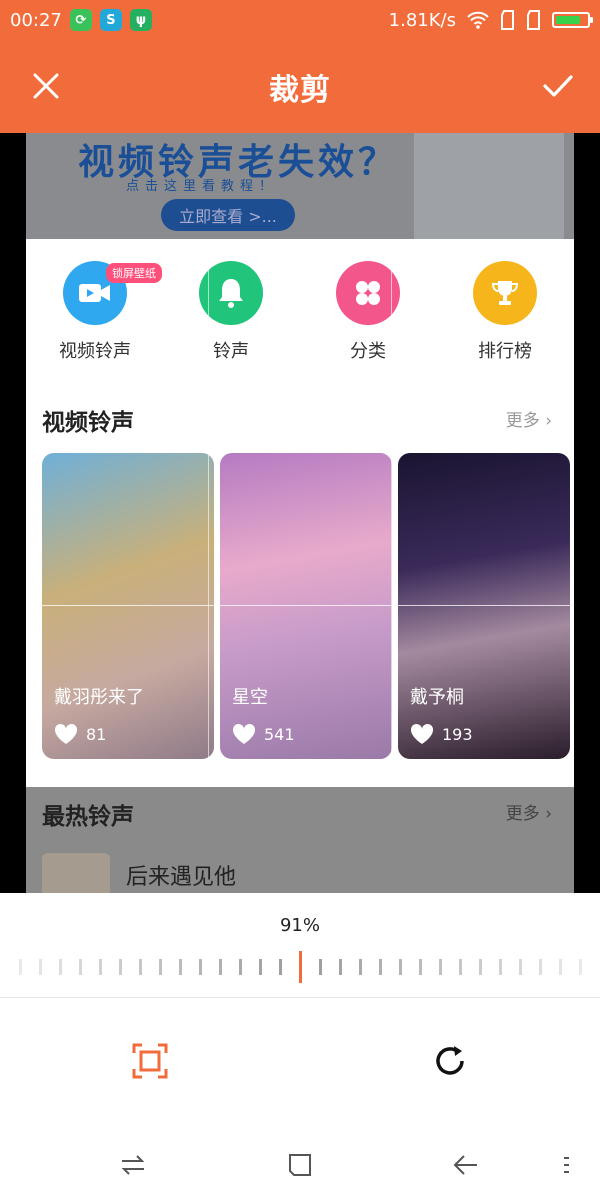  Describe the element at coordinates (457, 734) in the screenshot. I see `like-count: 193` at that location.